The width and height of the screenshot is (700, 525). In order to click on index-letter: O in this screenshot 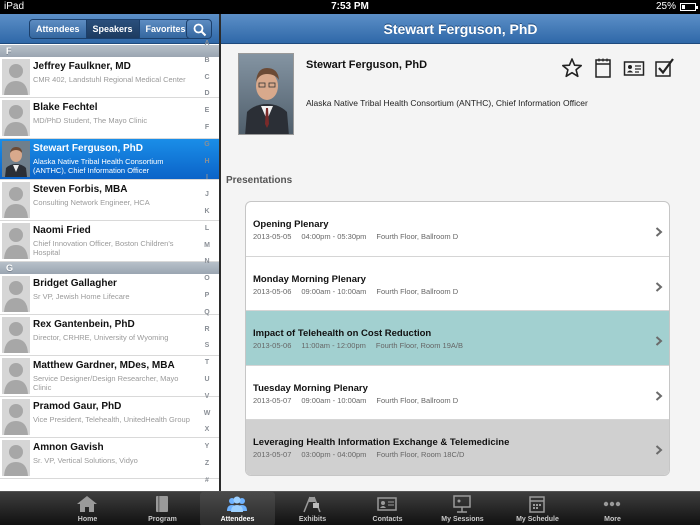, I will do `click(207, 279)`.